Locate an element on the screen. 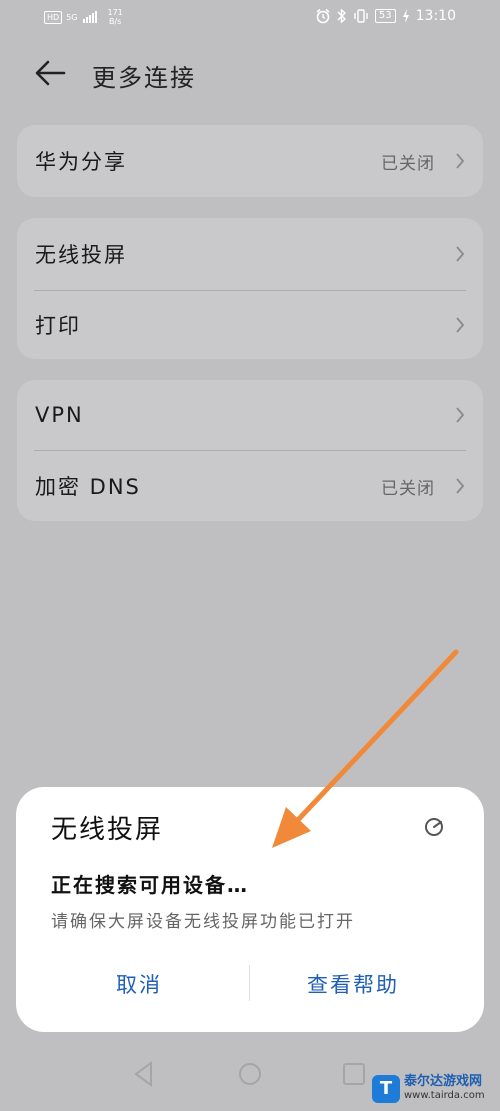 This screenshot has width=500, height=1111. watermark-url: www.tairda.com is located at coordinates (444, 1095).